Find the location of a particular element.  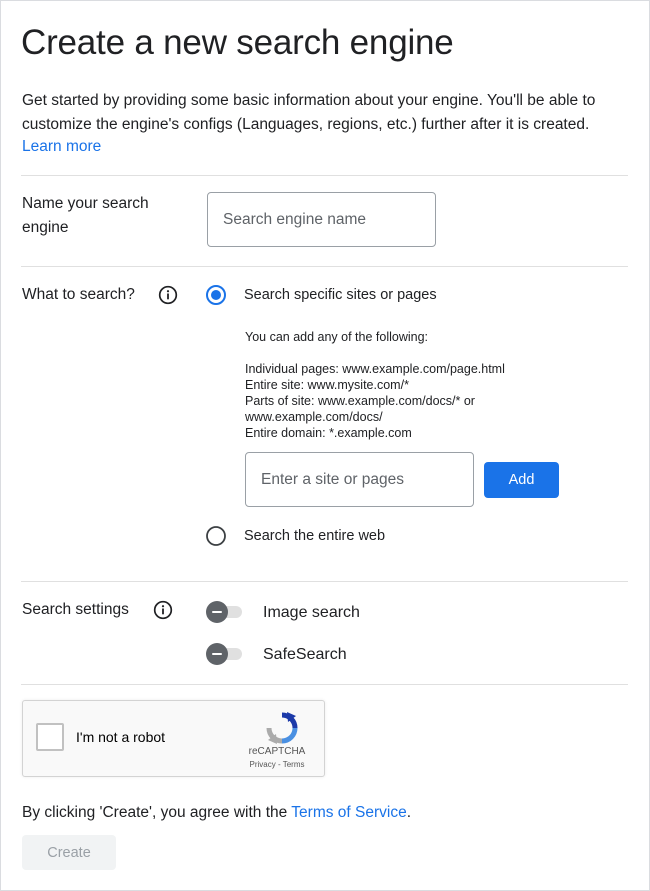

safesearch-label: SafeSearch is located at coordinates (305, 654).